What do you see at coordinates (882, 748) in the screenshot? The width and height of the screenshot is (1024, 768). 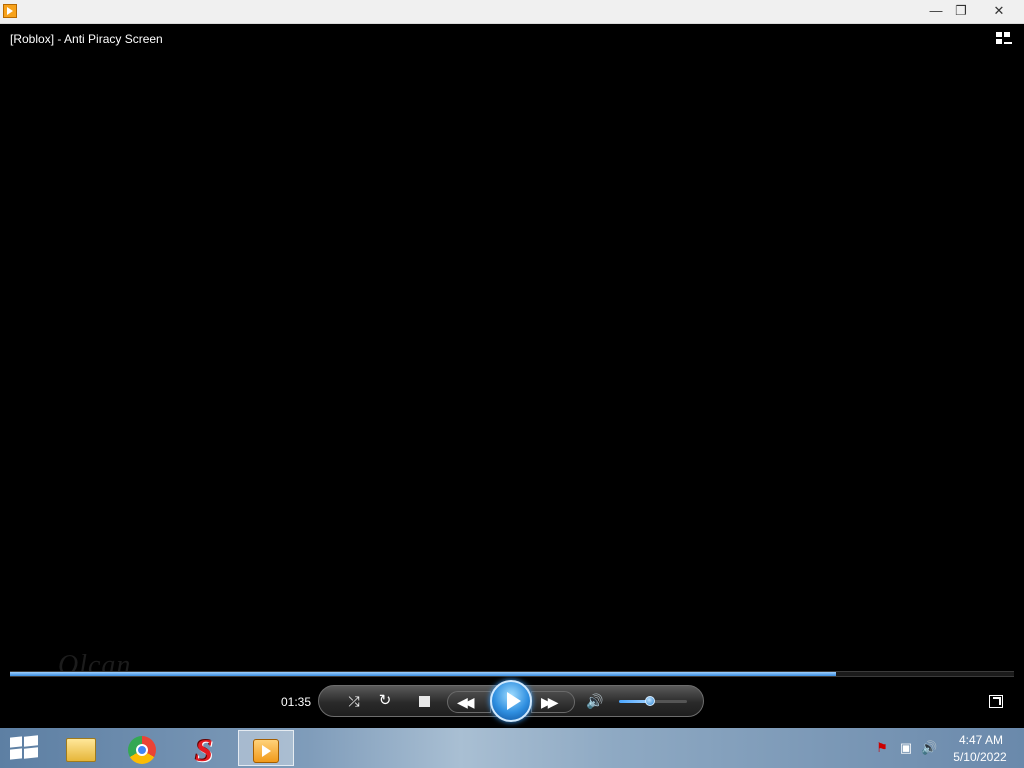 I see `action-center-flag-icon: ⚑` at bounding box center [882, 748].